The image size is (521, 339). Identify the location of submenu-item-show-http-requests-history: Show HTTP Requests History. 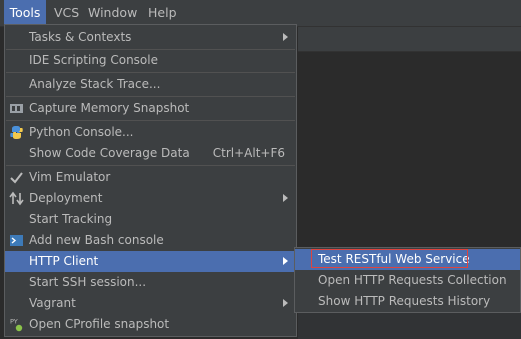
(407, 301).